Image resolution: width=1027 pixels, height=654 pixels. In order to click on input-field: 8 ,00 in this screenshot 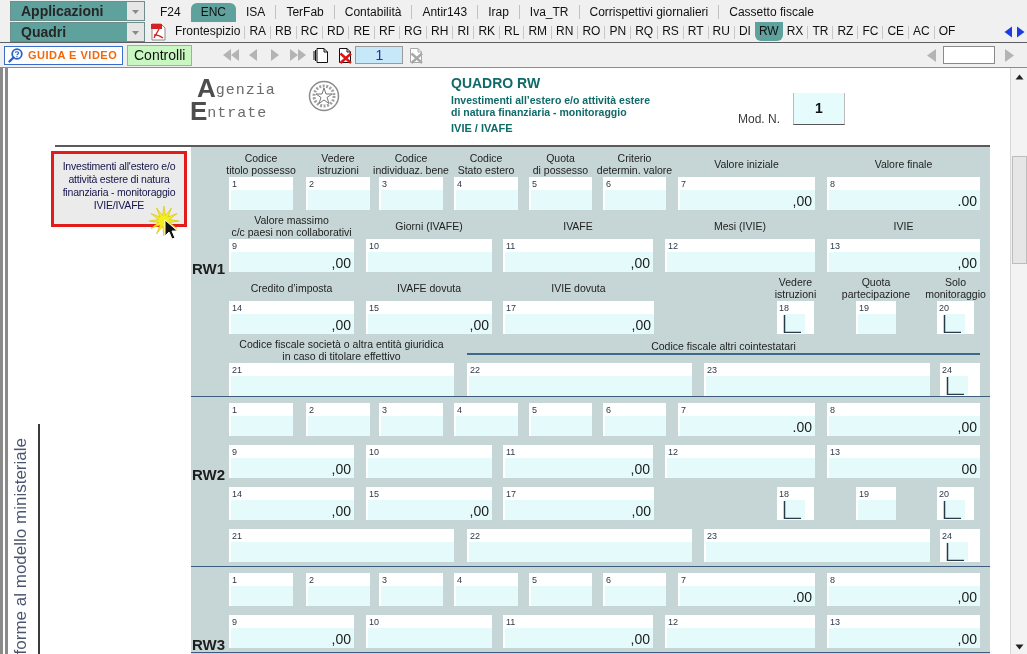, I will do `click(903, 589)`.